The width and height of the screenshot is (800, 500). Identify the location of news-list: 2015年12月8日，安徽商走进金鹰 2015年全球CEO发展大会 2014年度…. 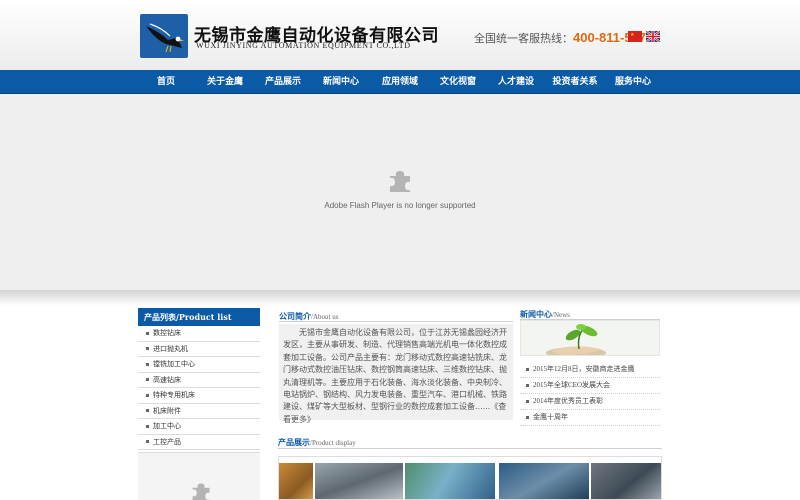
(590, 394).